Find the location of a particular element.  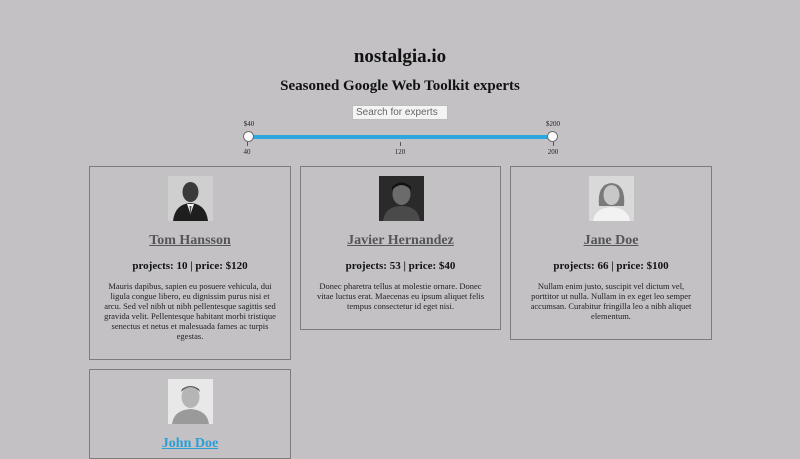

tagline: Seasoned Google Web Toolkit experts is located at coordinates (400, 86).